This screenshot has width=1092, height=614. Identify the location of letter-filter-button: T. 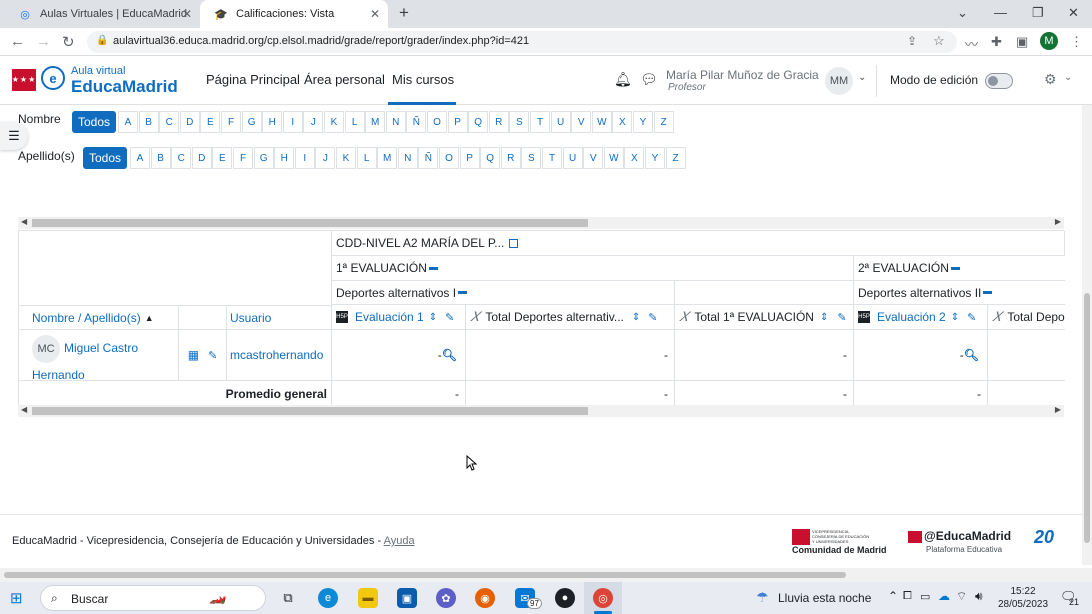
(540, 122).